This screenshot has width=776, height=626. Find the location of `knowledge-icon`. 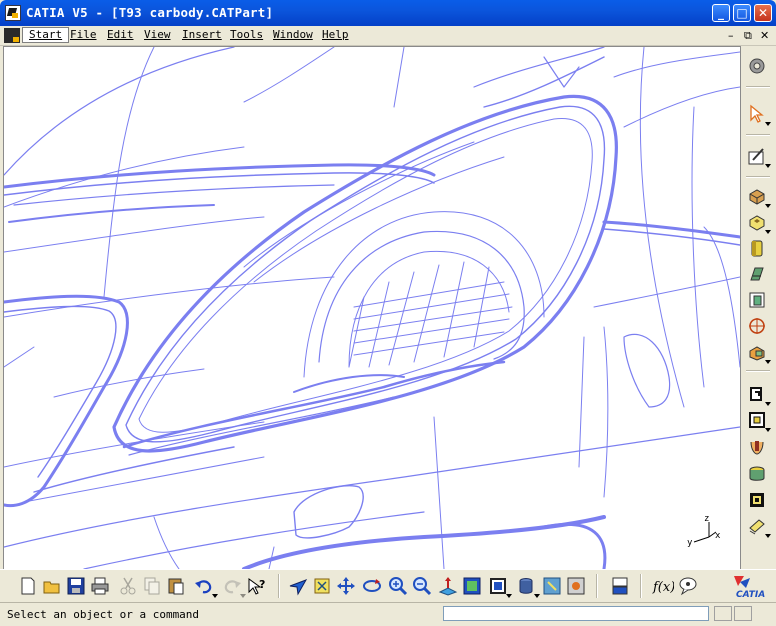

knowledge-icon is located at coordinates (688, 586).